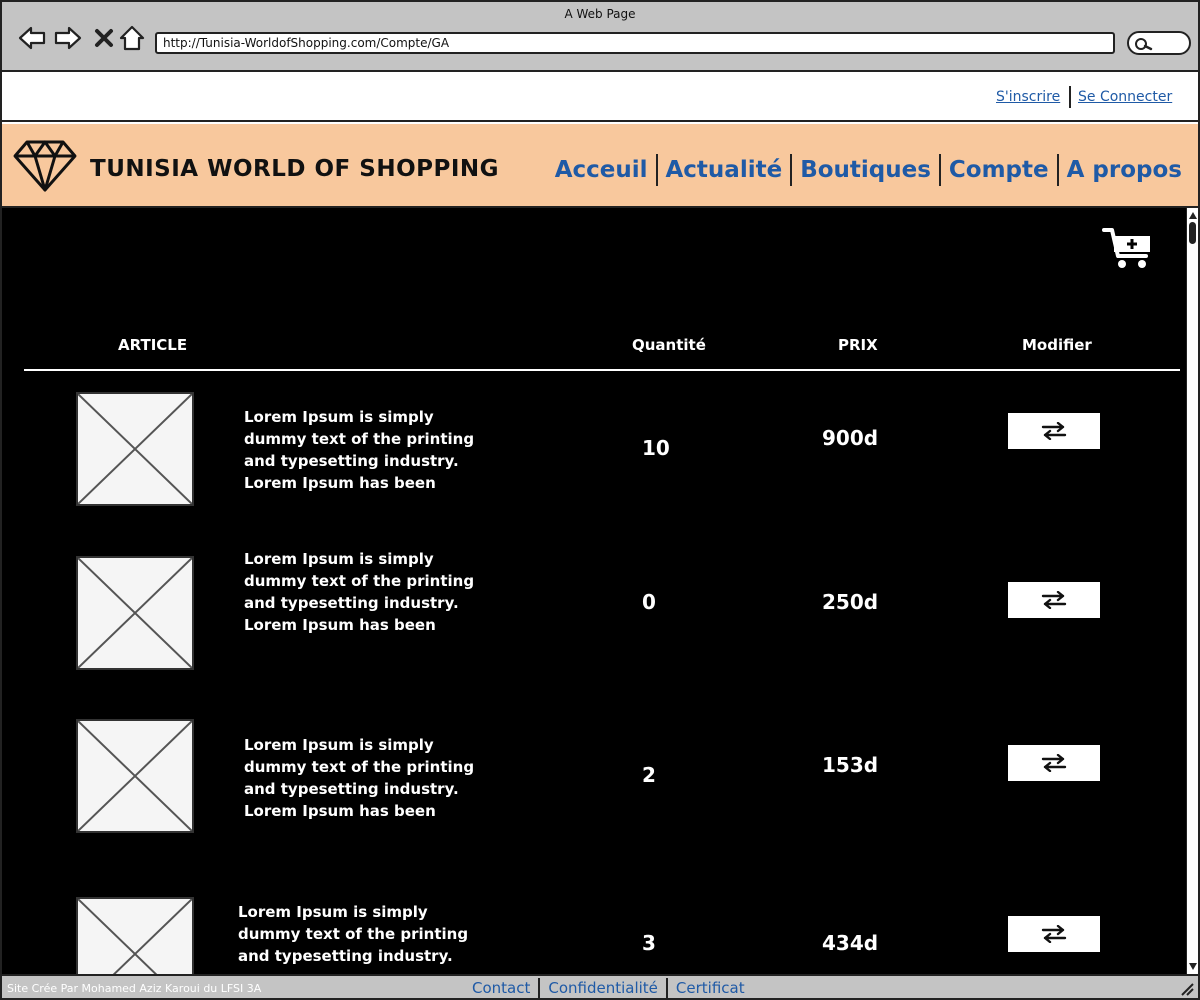 This screenshot has height=1000, width=1200. Describe the element at coordinates (602, 370) in the screenshot. I see `header-divider` at that location.